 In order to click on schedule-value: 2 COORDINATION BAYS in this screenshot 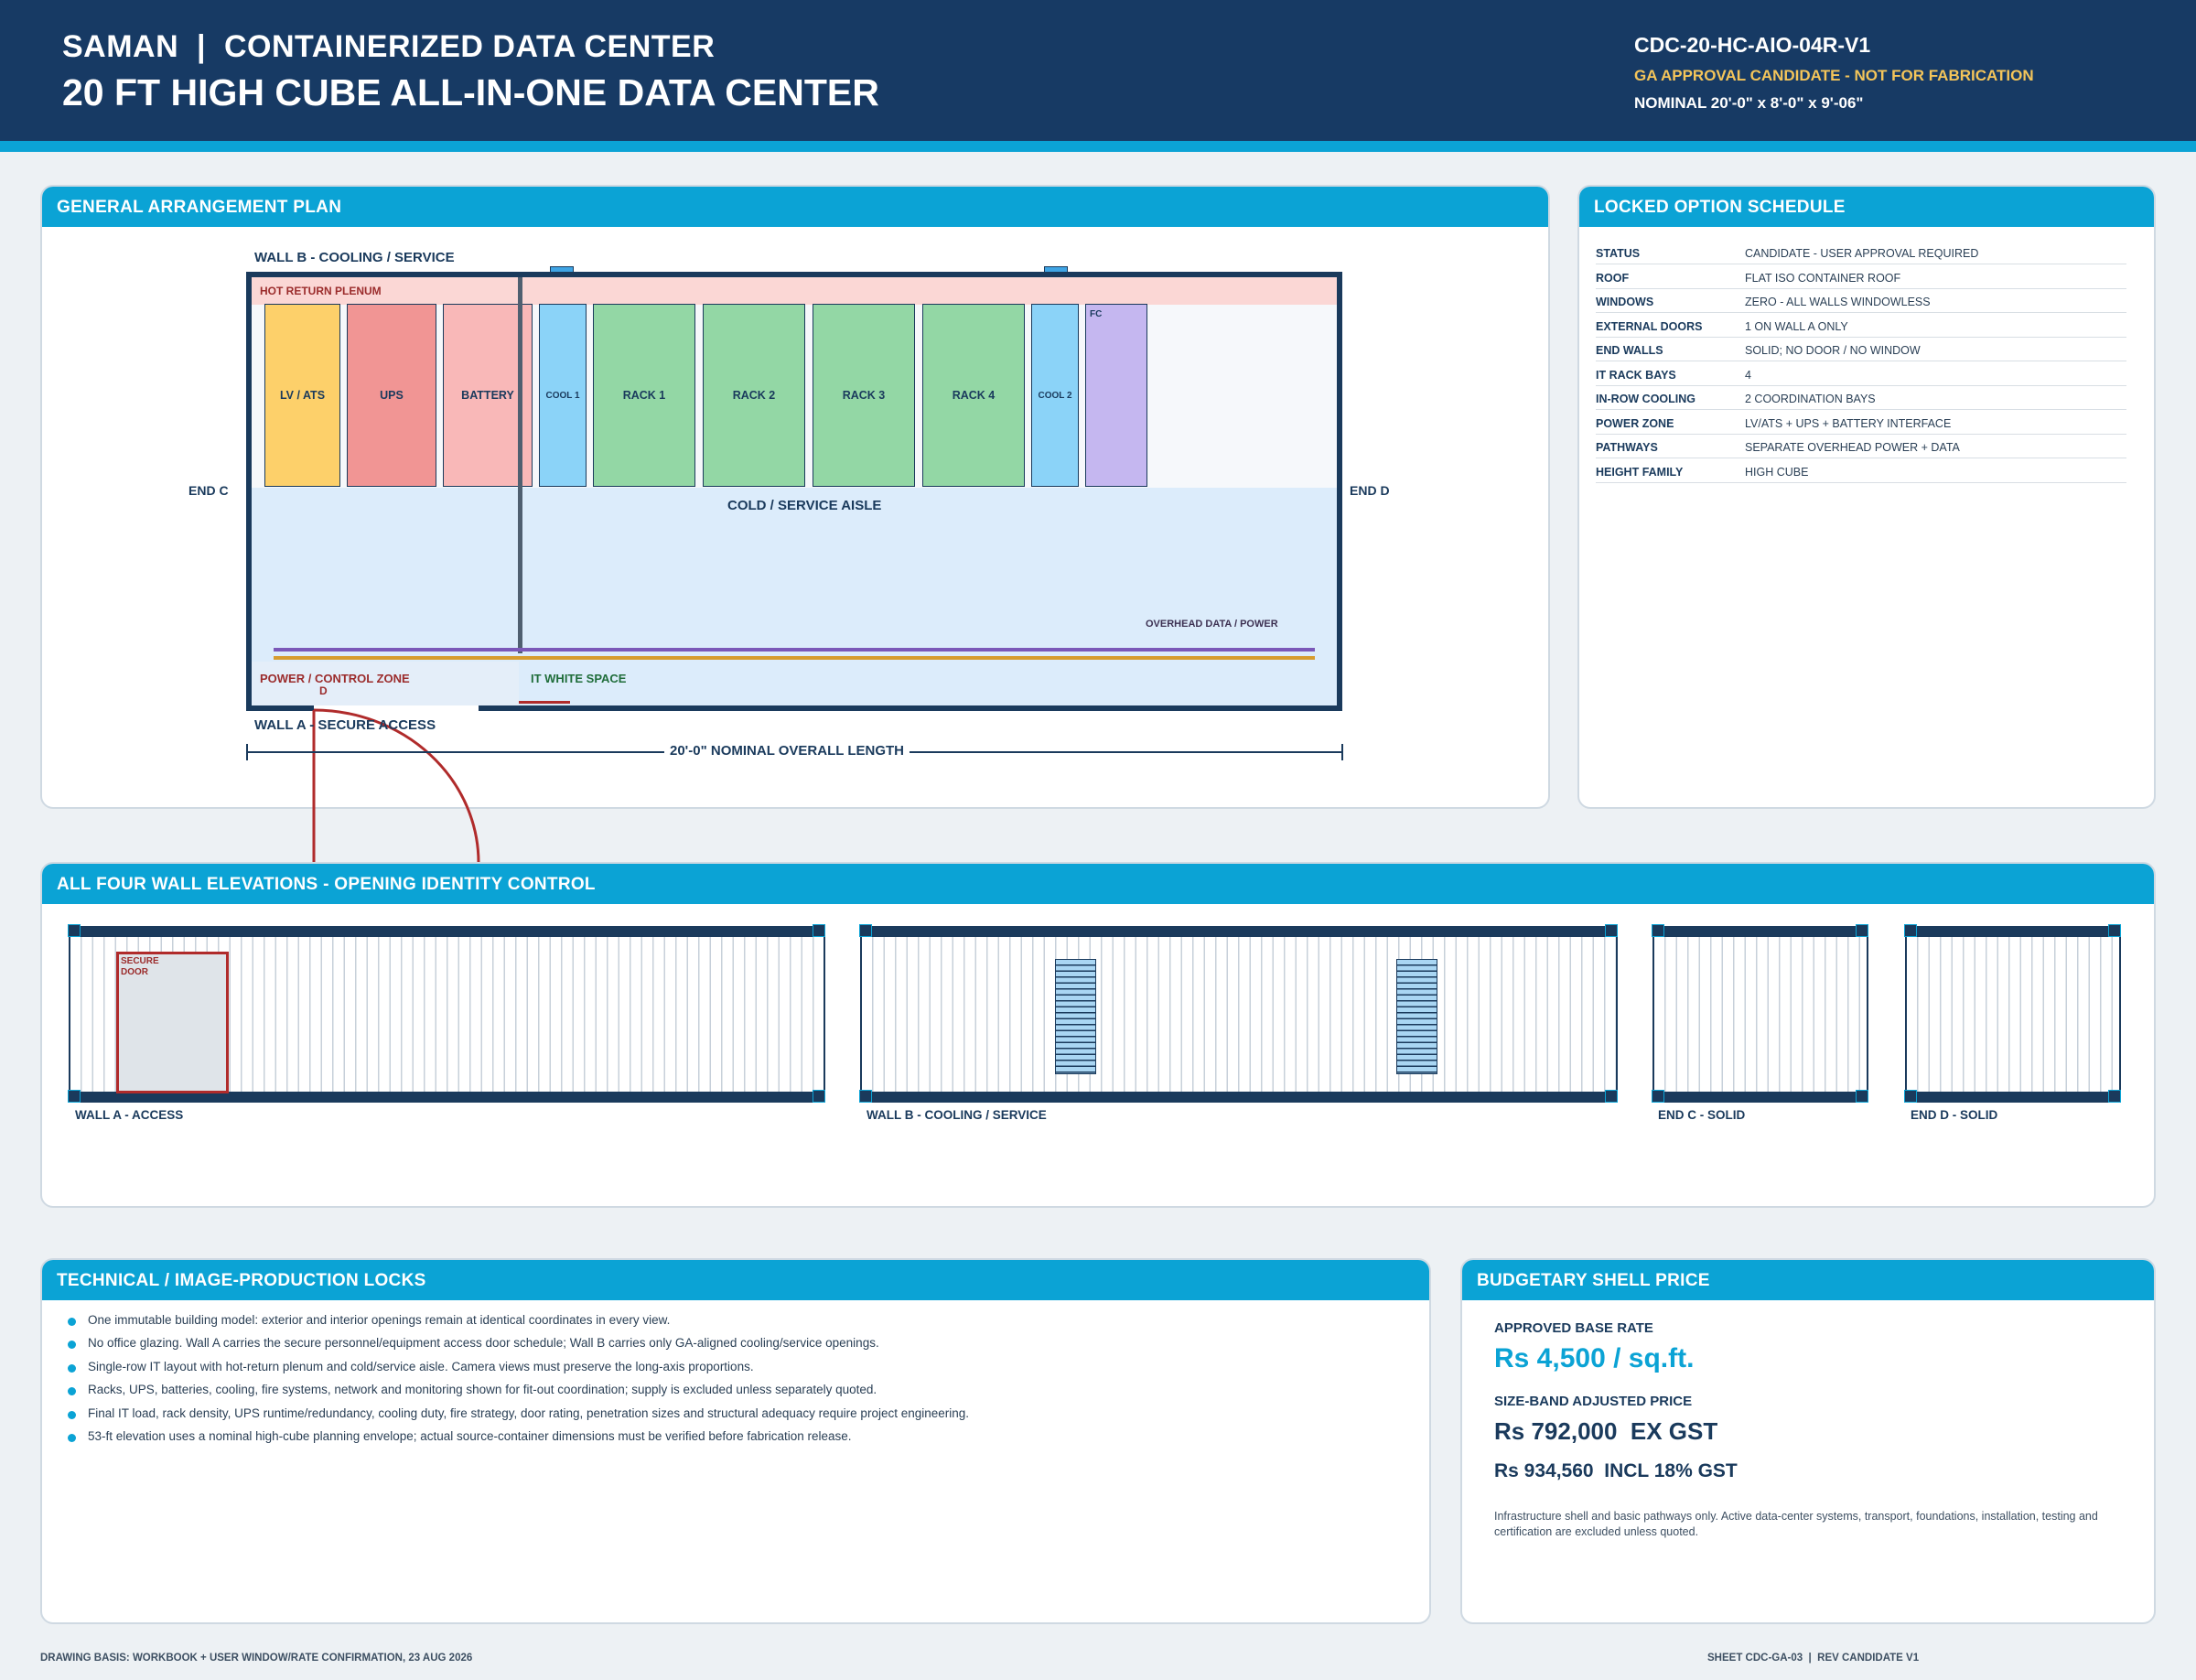, I will do `click(1811, 399)`.